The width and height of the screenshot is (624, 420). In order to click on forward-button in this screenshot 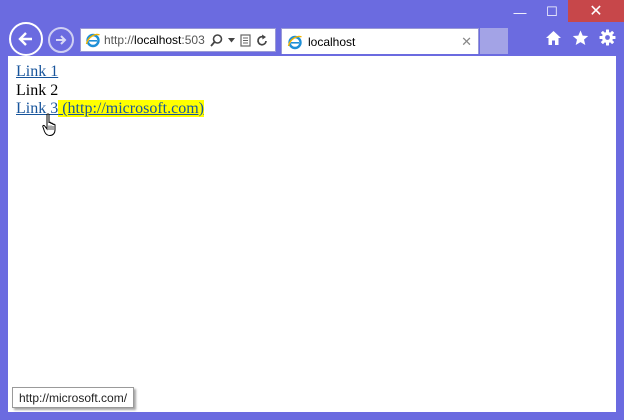, I will do `click(61, 40)`.